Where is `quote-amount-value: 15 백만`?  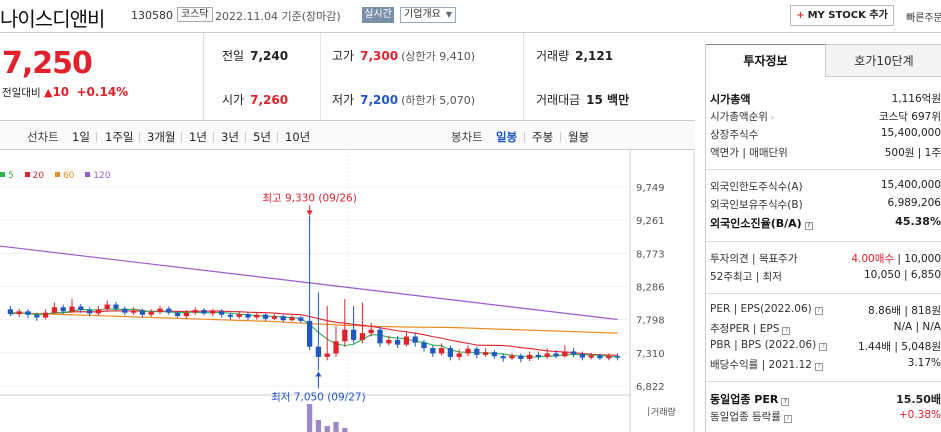
quote-amount-value: 15 백만 is located at coordinates (608, 100).